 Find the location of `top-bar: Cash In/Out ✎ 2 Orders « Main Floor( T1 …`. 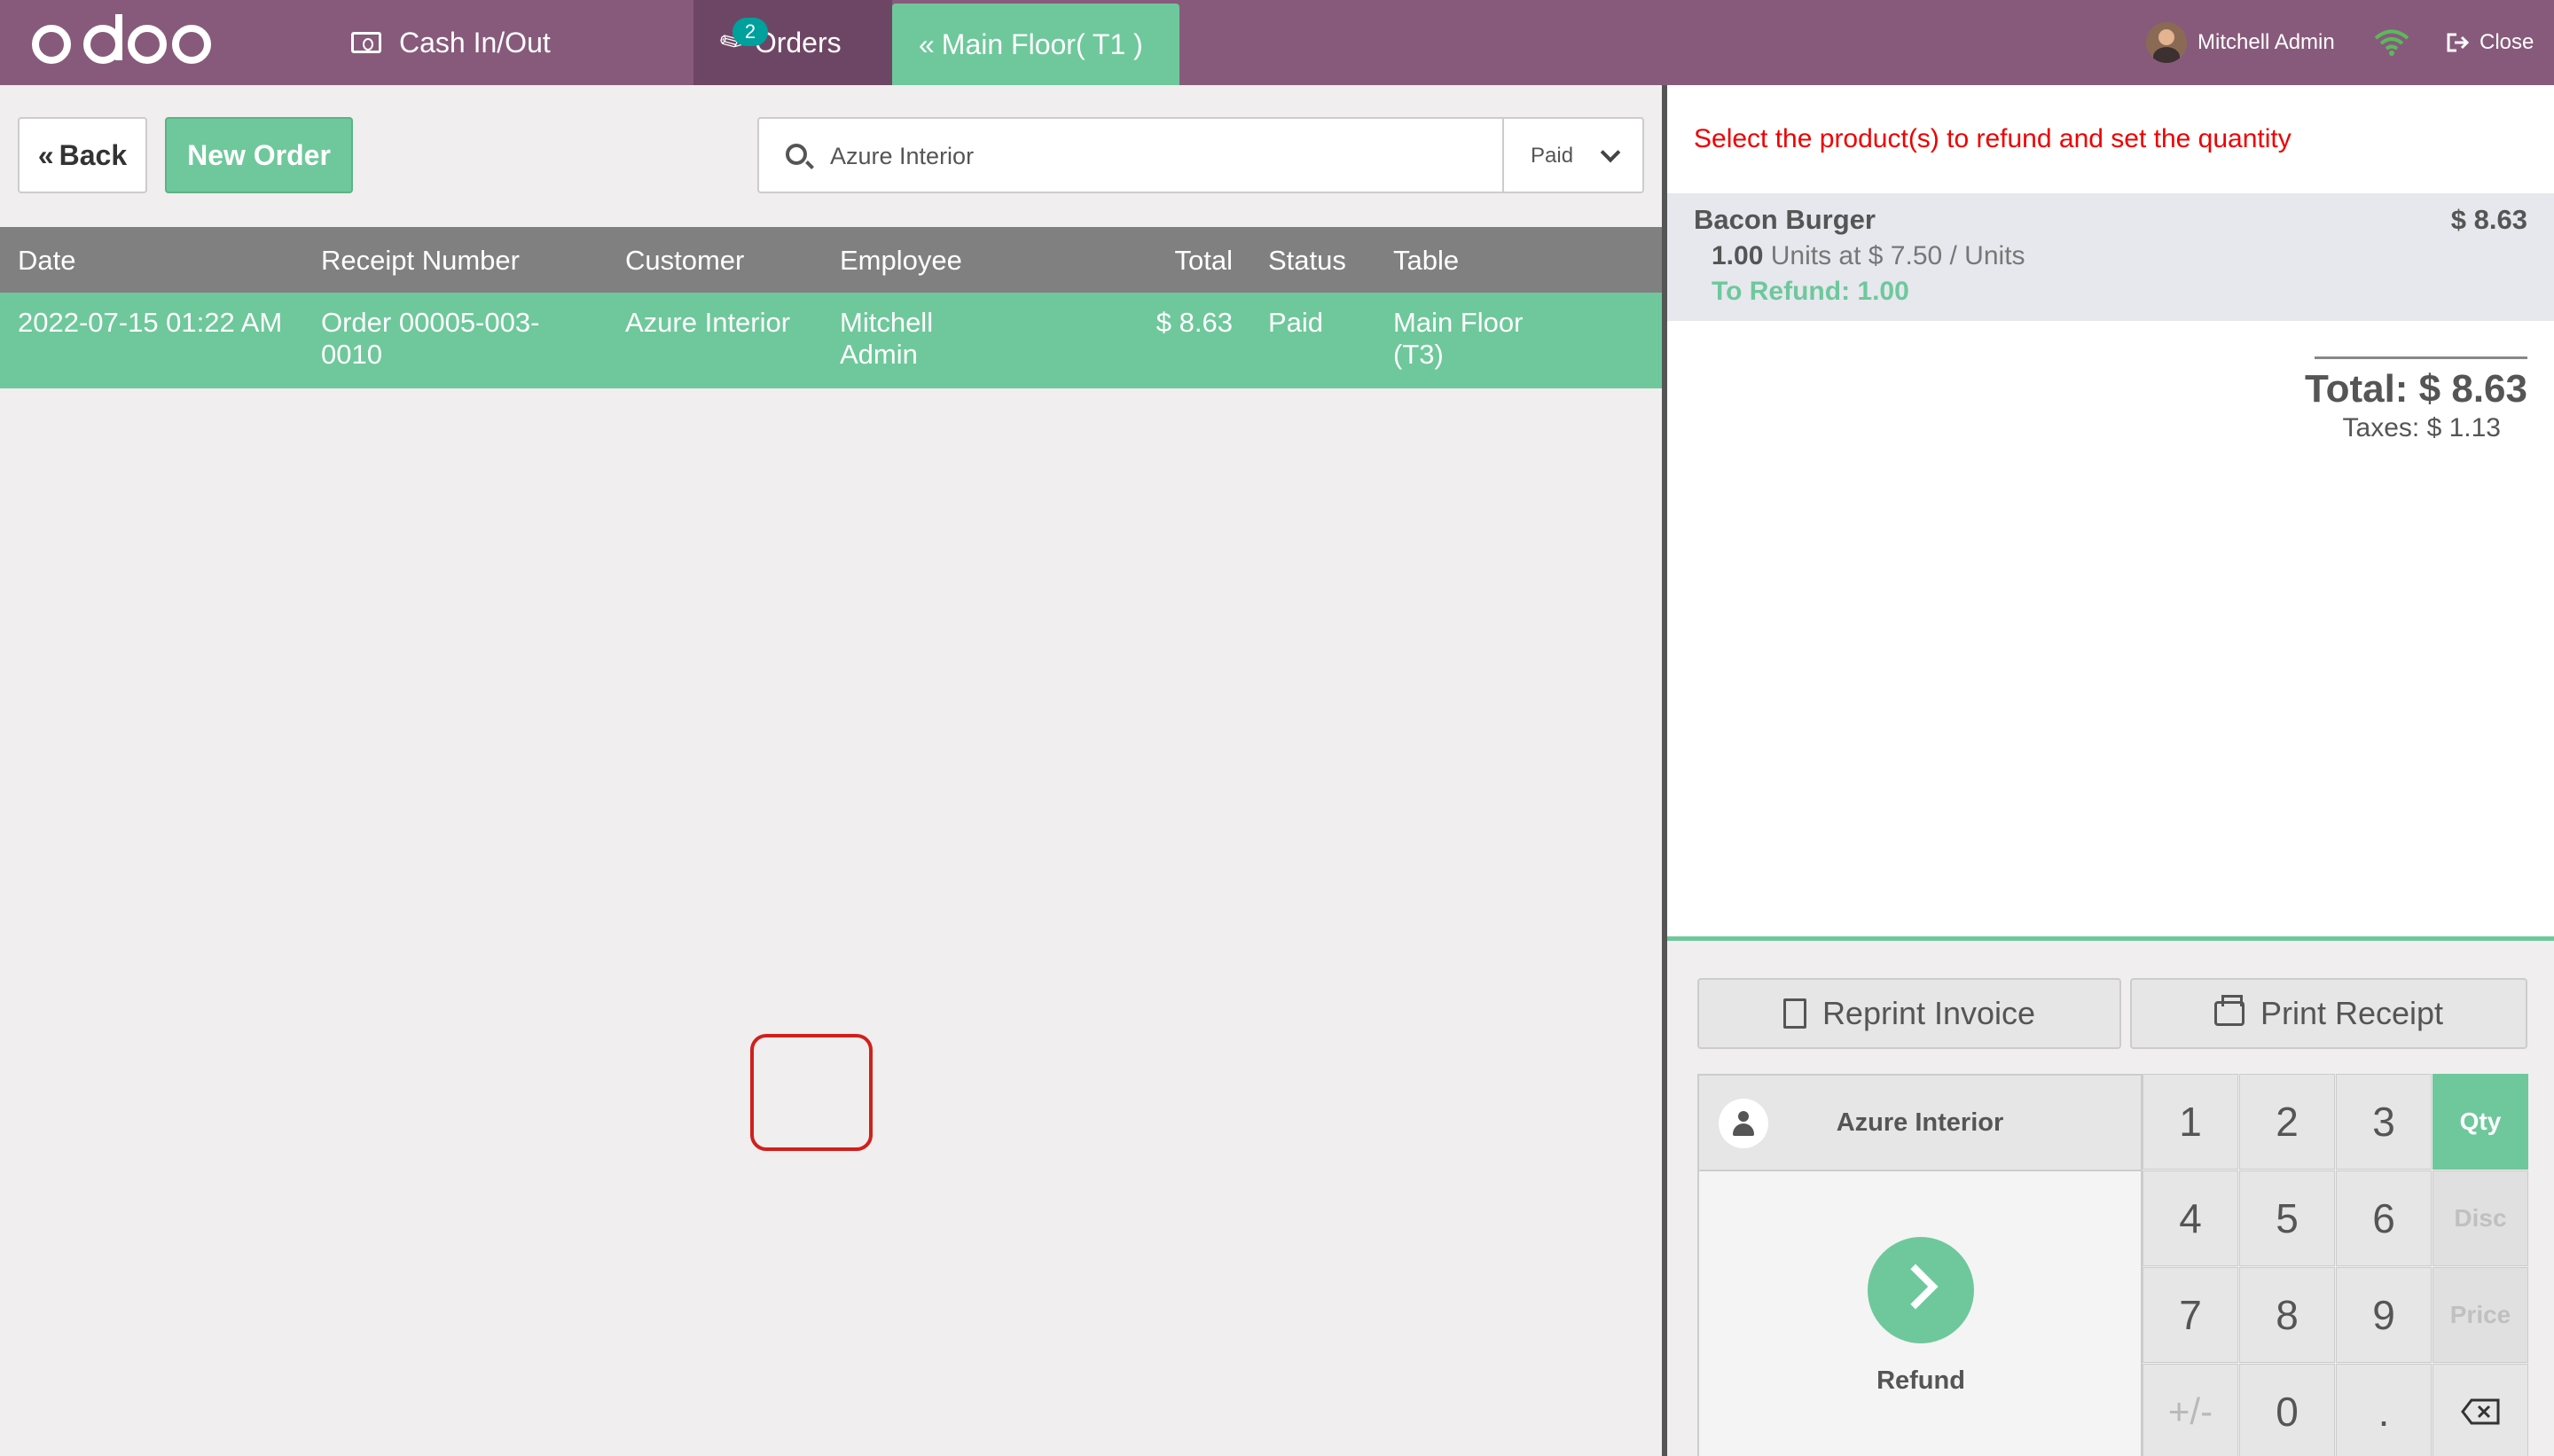

top-bar: Cash In/Out ✎ 2 Orders « Main Floor( T1 … is located at coordinates (1277, 42).